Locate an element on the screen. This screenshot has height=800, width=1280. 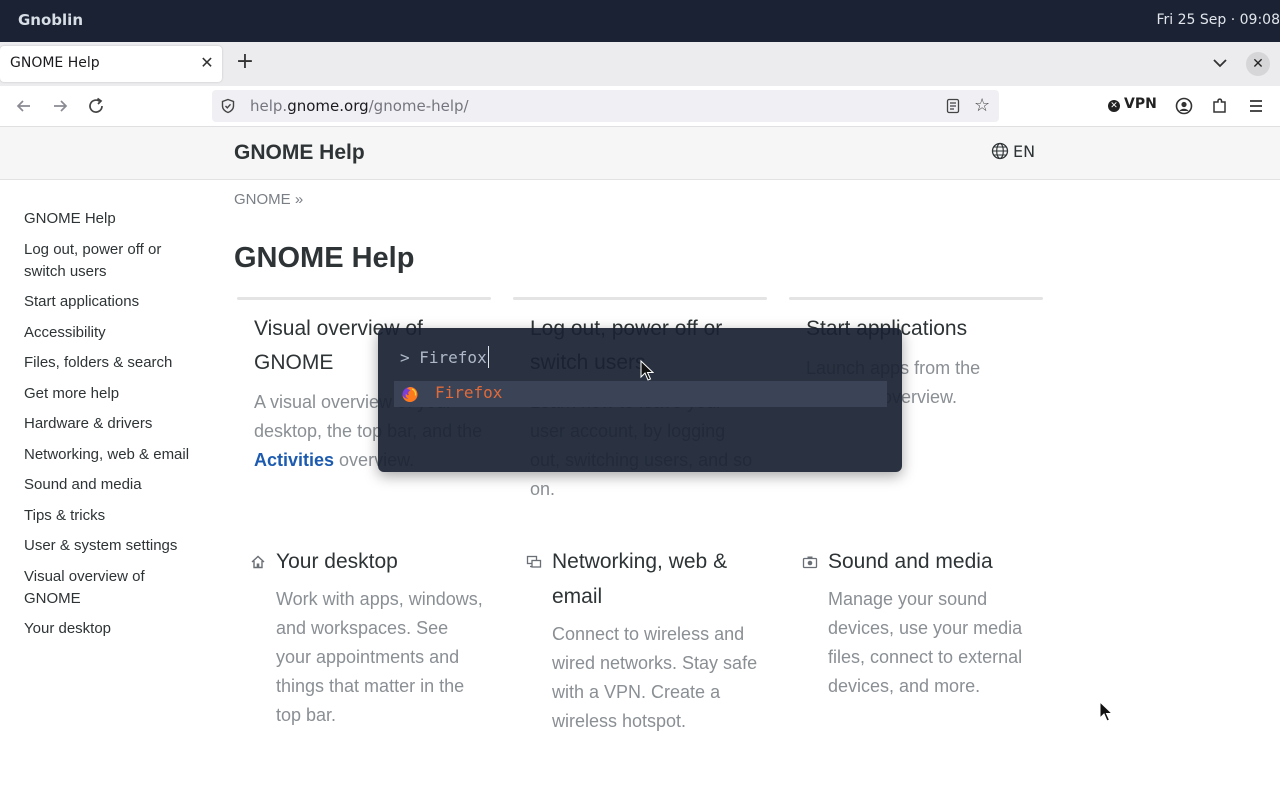
new-tab-button: + is located at coordinates (245, 62).